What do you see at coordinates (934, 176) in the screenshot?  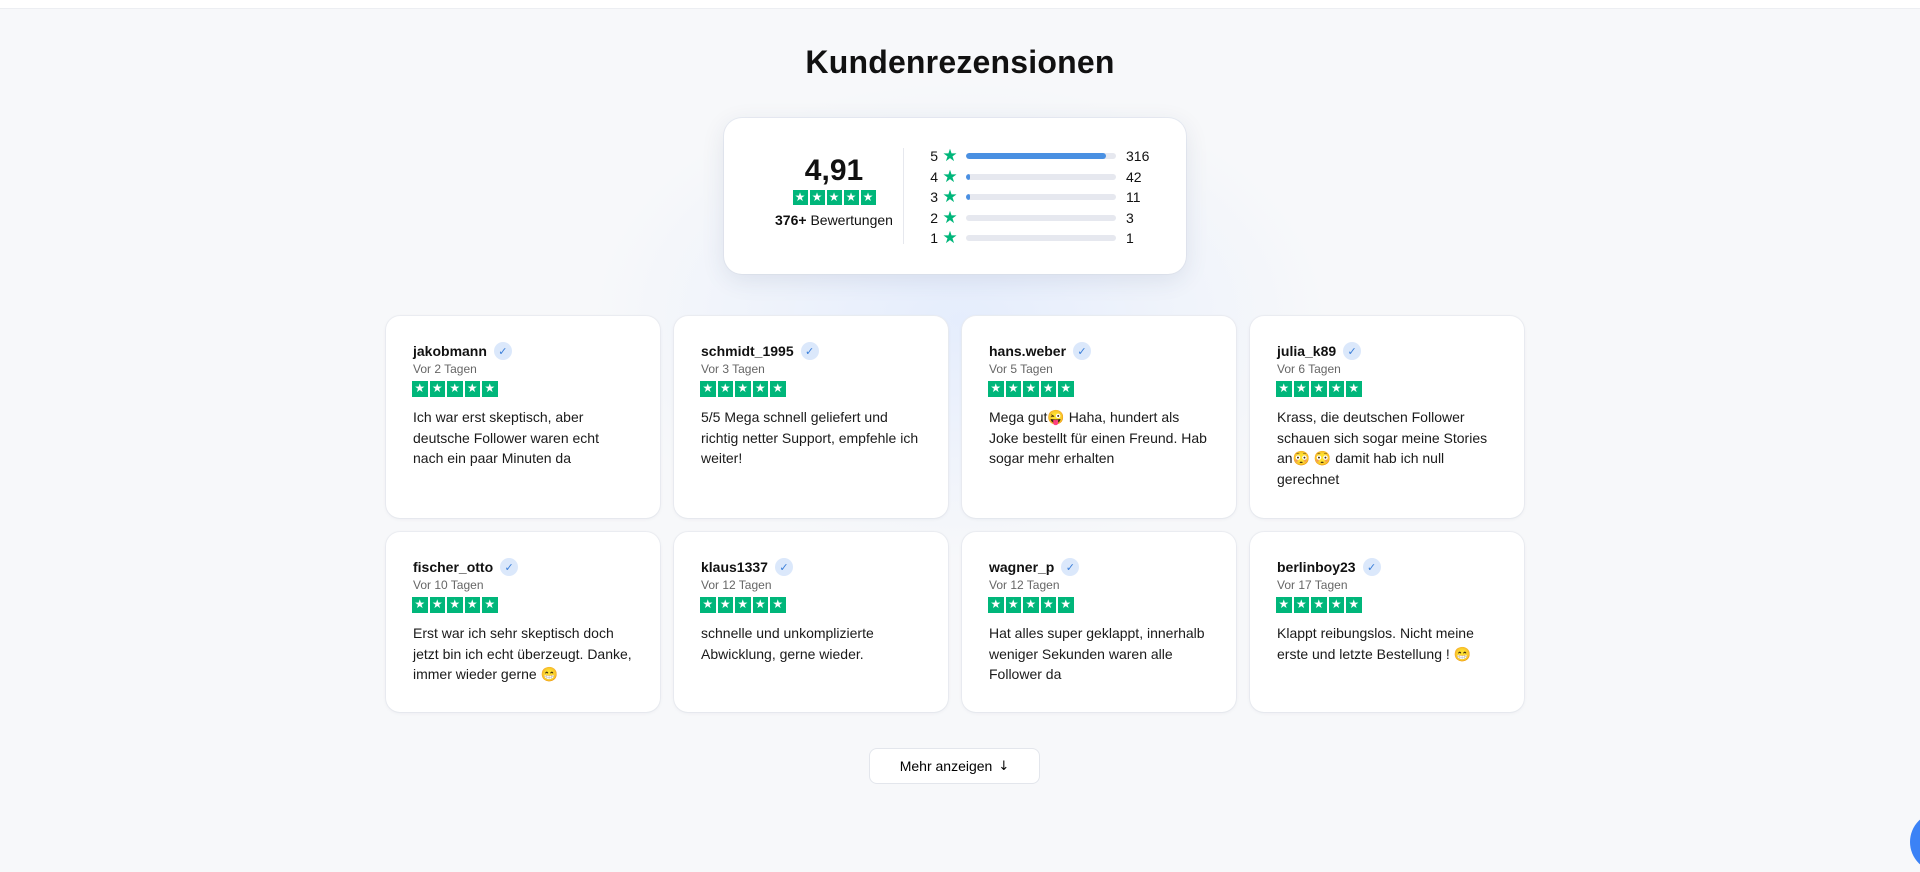 I see `distribution-stars: 4` at bounding box center [934, 176].